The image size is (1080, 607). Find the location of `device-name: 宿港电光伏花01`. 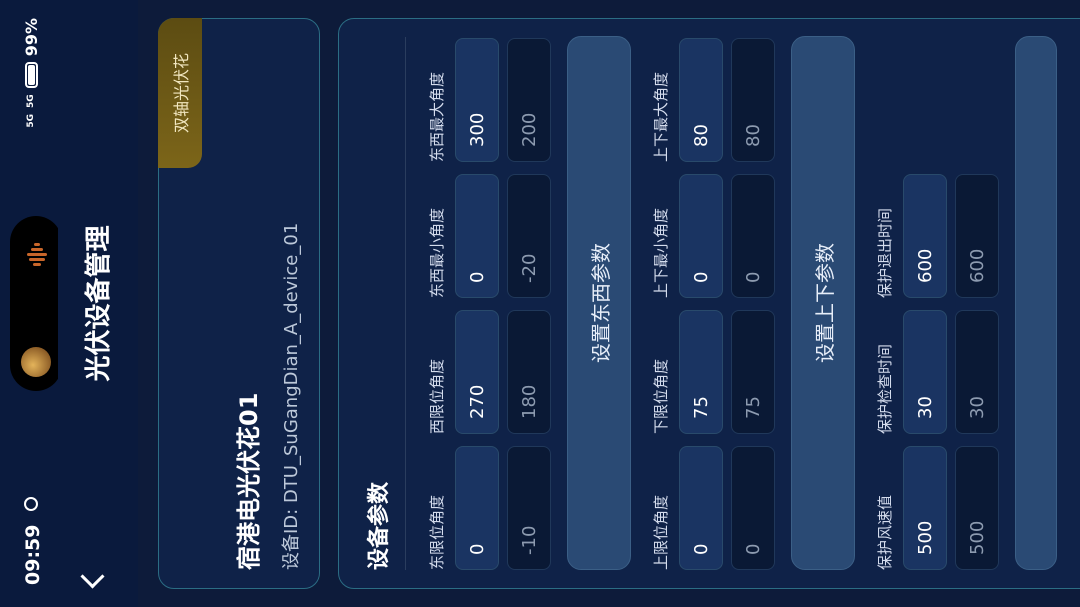

device-name: 宿港电光伏花01 is located at coordinates (249, 481).